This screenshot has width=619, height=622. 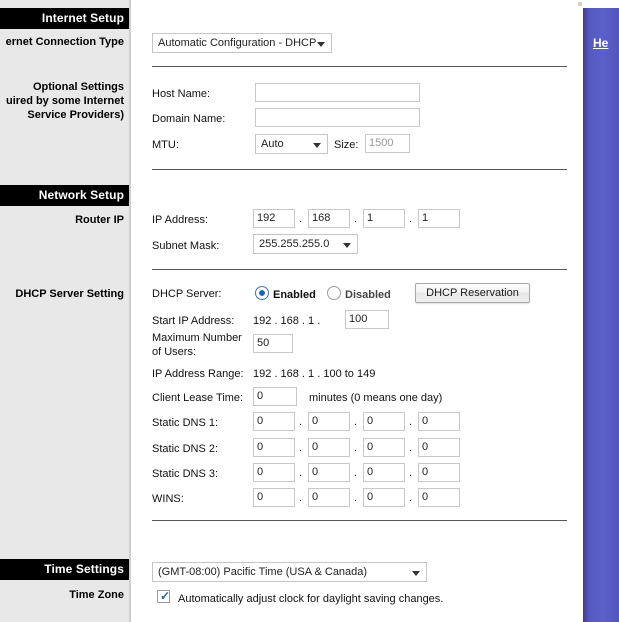 What do you see at coordinates (439, 447) in the screenshot?
I see `static-dns-2-octet-4: 0` at bounding box center [439, 447].